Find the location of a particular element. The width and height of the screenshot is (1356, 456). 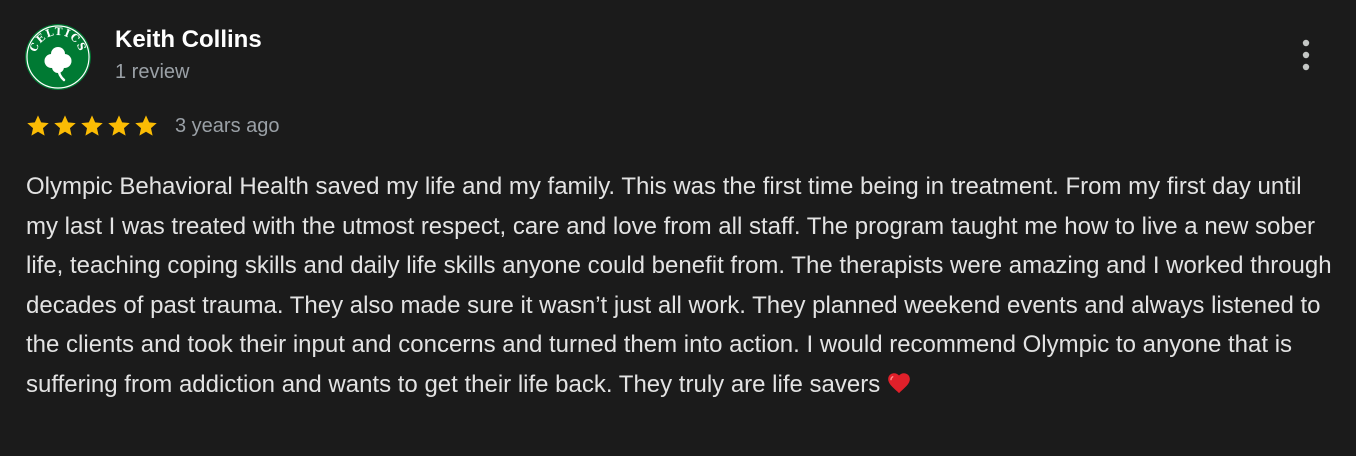

celtics-shamrock-logo-icon: CELTICS is located at coordinates (58, 57).